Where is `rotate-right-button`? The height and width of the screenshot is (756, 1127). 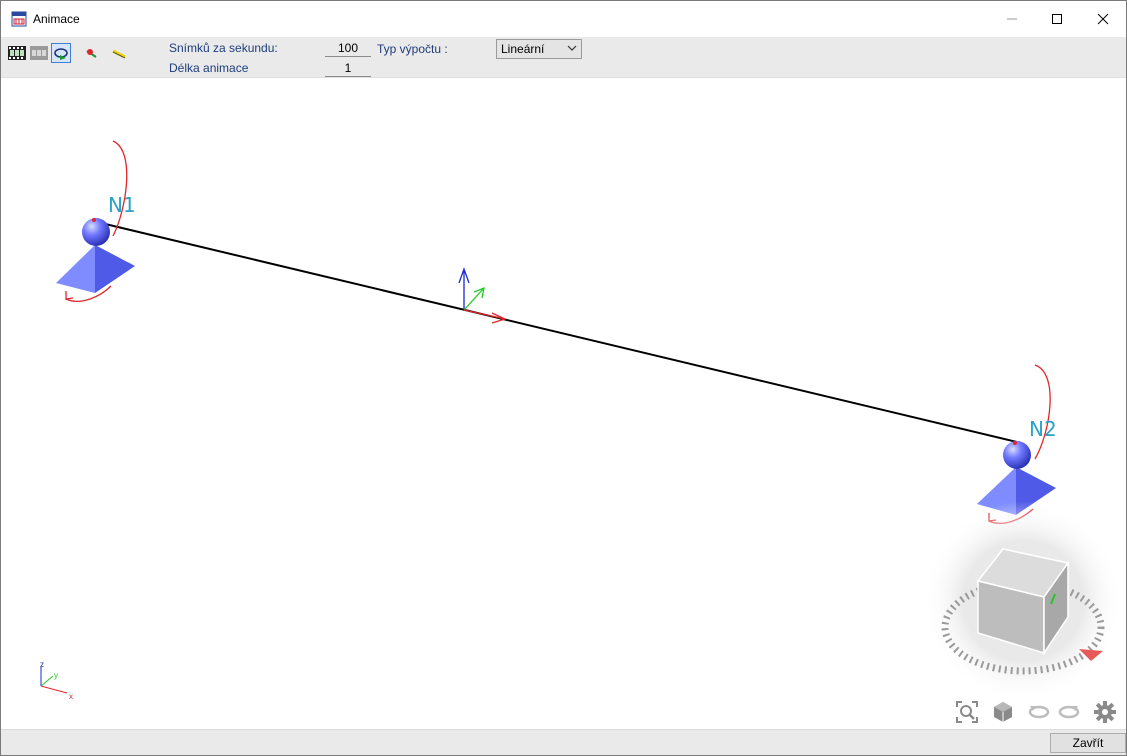
rotate-right-button is located at coordinates (1069, 712).